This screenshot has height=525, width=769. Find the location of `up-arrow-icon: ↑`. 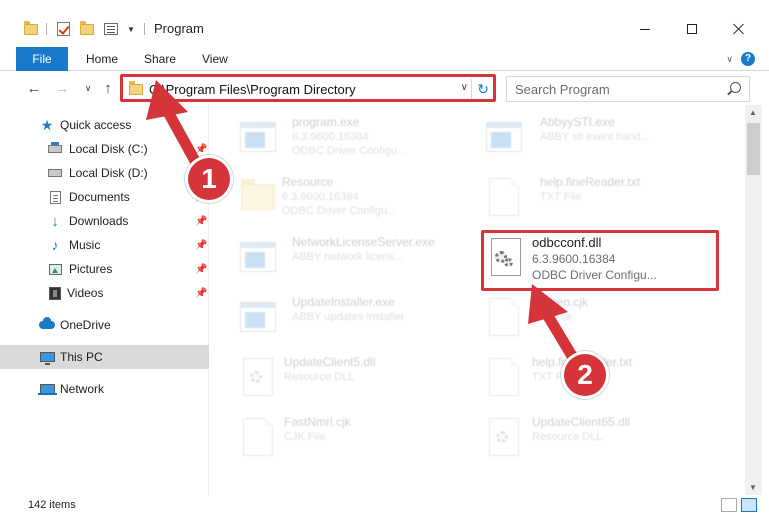

up-arrow-icon: ↑ is located at coordinates (108, 88).